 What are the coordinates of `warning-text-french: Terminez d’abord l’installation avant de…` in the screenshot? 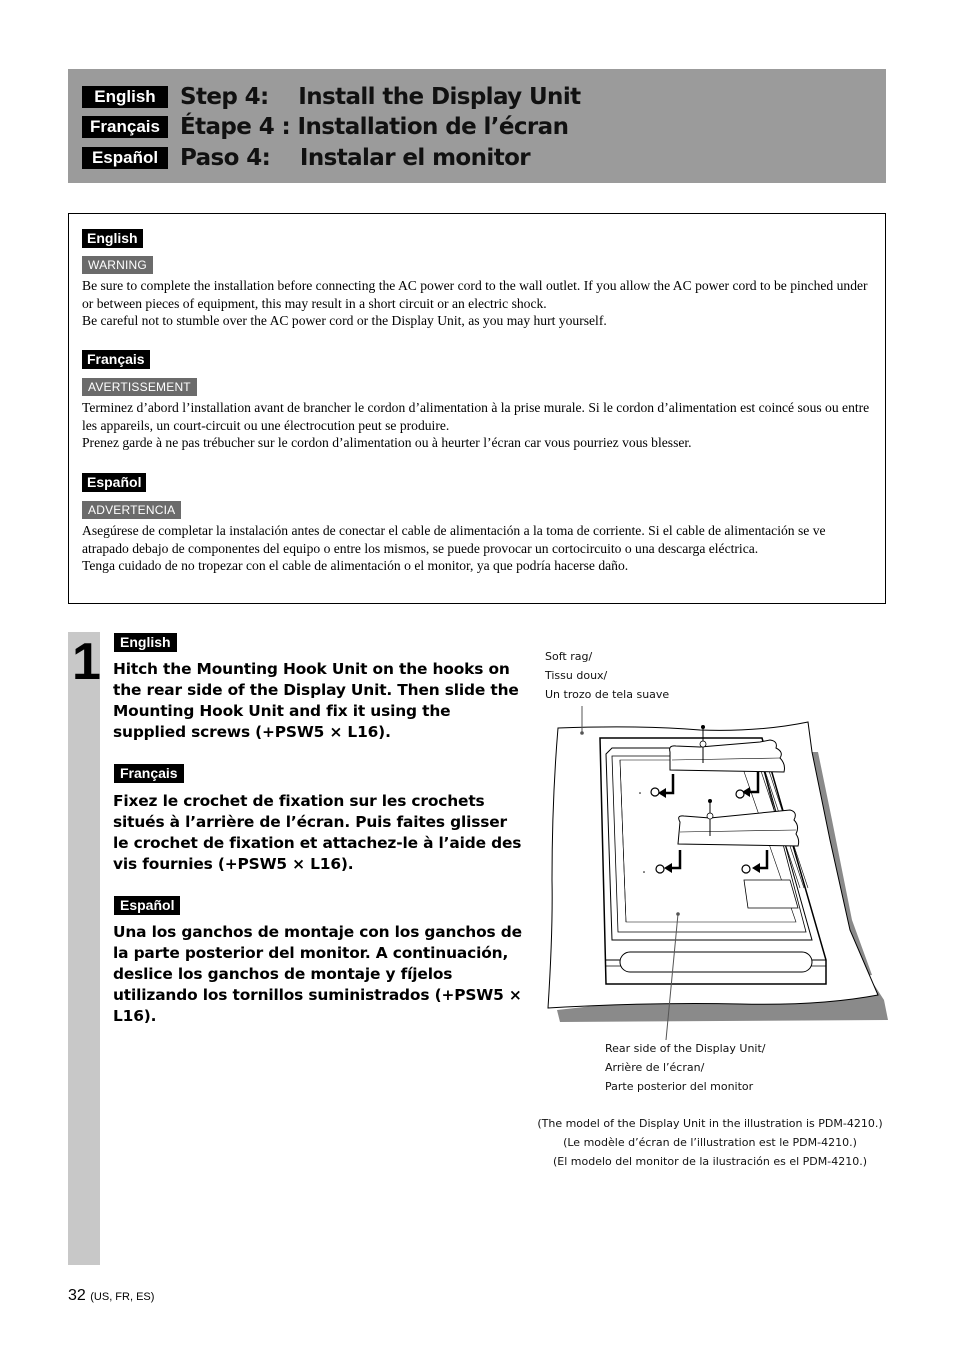 It's located at (478, 425).